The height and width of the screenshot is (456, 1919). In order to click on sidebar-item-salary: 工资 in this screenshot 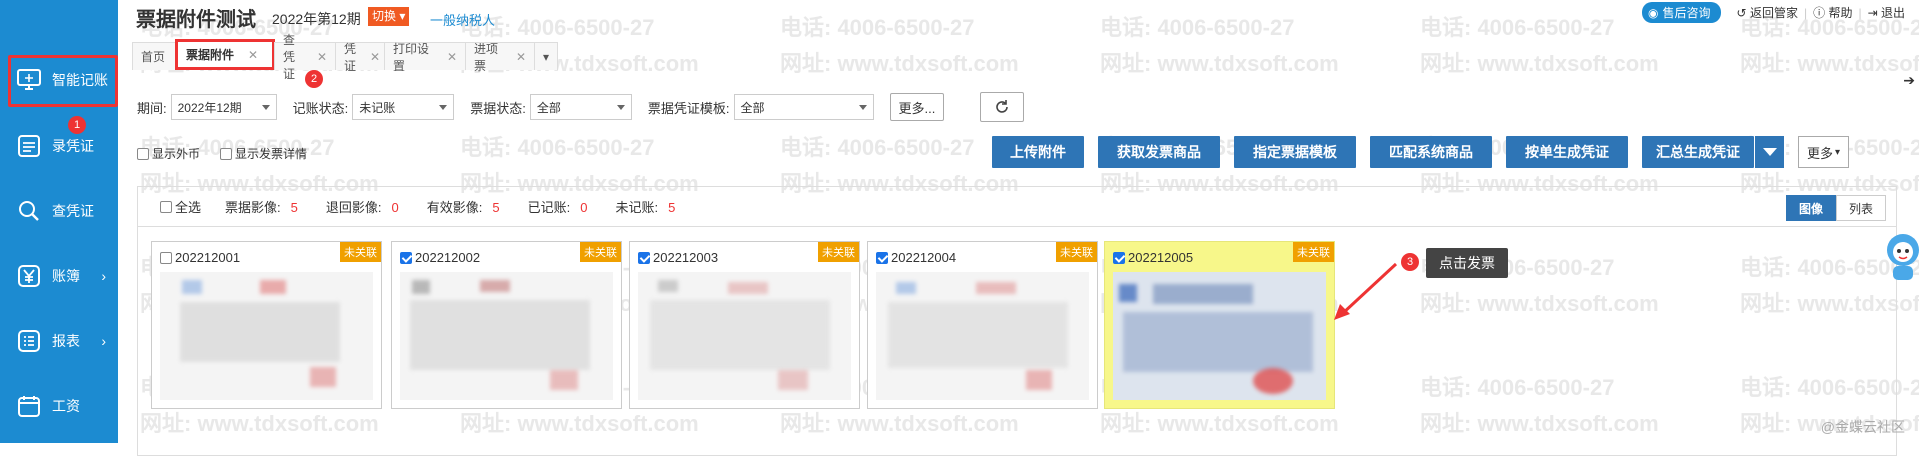, I will do `click(59, 406)`.